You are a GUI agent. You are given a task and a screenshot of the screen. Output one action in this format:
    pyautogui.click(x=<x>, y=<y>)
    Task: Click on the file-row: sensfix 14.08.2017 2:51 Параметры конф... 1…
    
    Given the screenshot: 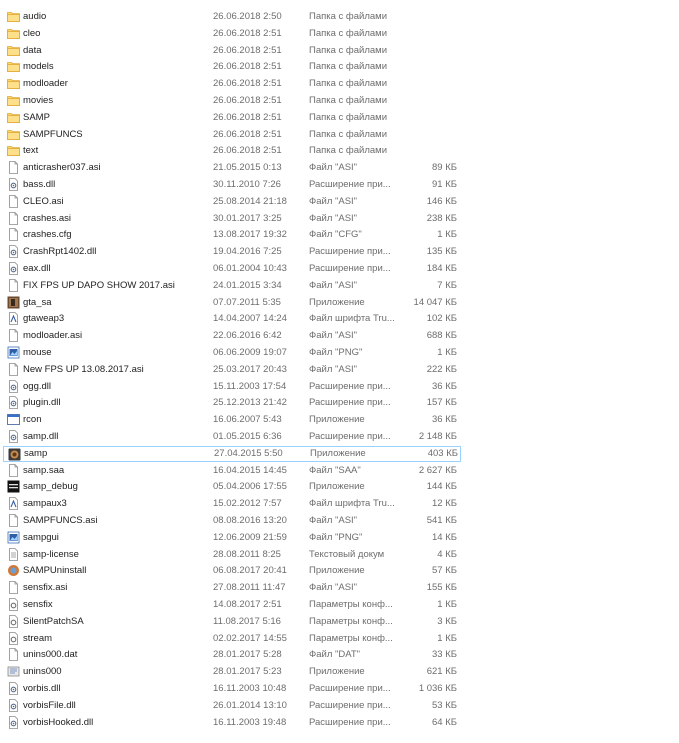 What is the action you would take?
    pyautogui.click(x=232, y=605)
    